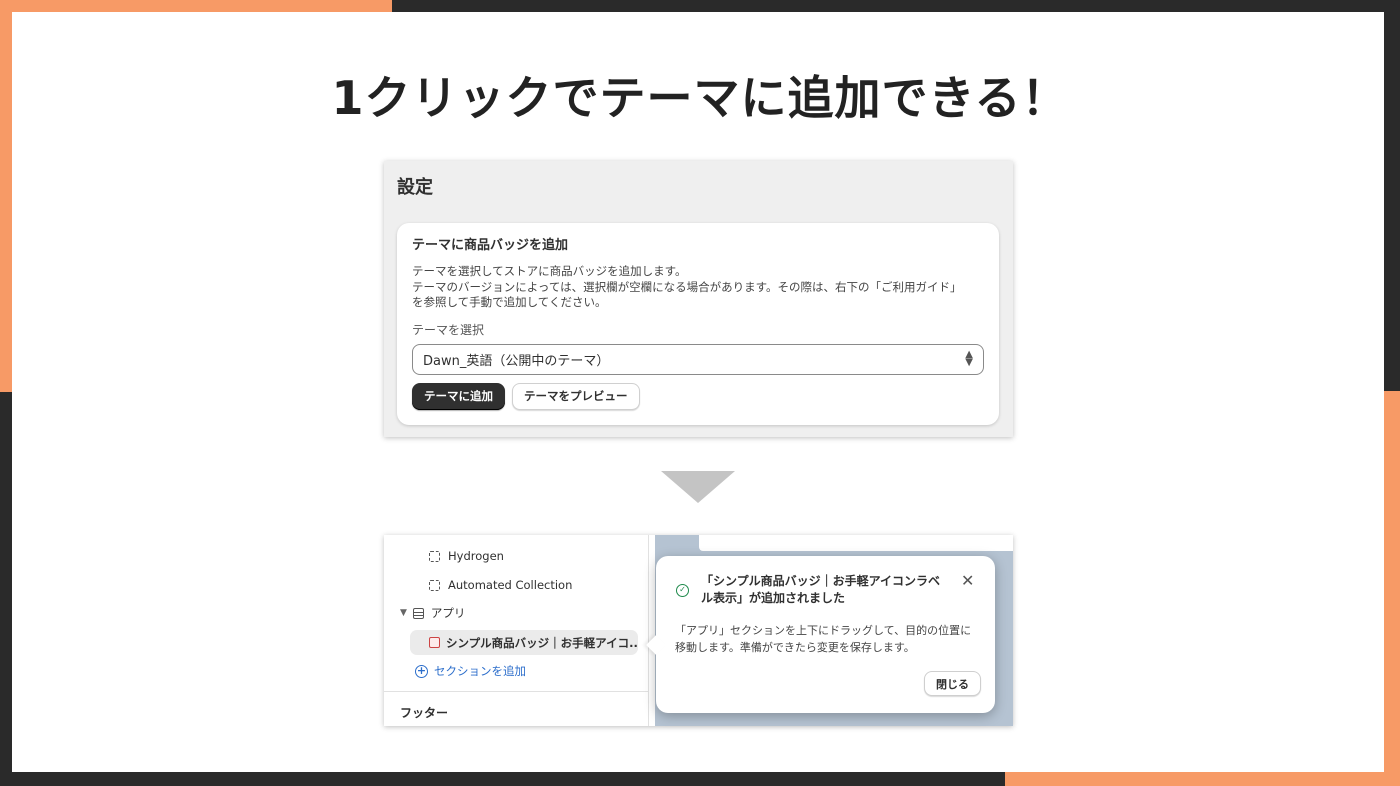 This screenshot has width=1400, height=786. What do you see at coordinates (434, 642) in the screenshot?
I see `app-badge-icon` at bounding box center [434, 642].